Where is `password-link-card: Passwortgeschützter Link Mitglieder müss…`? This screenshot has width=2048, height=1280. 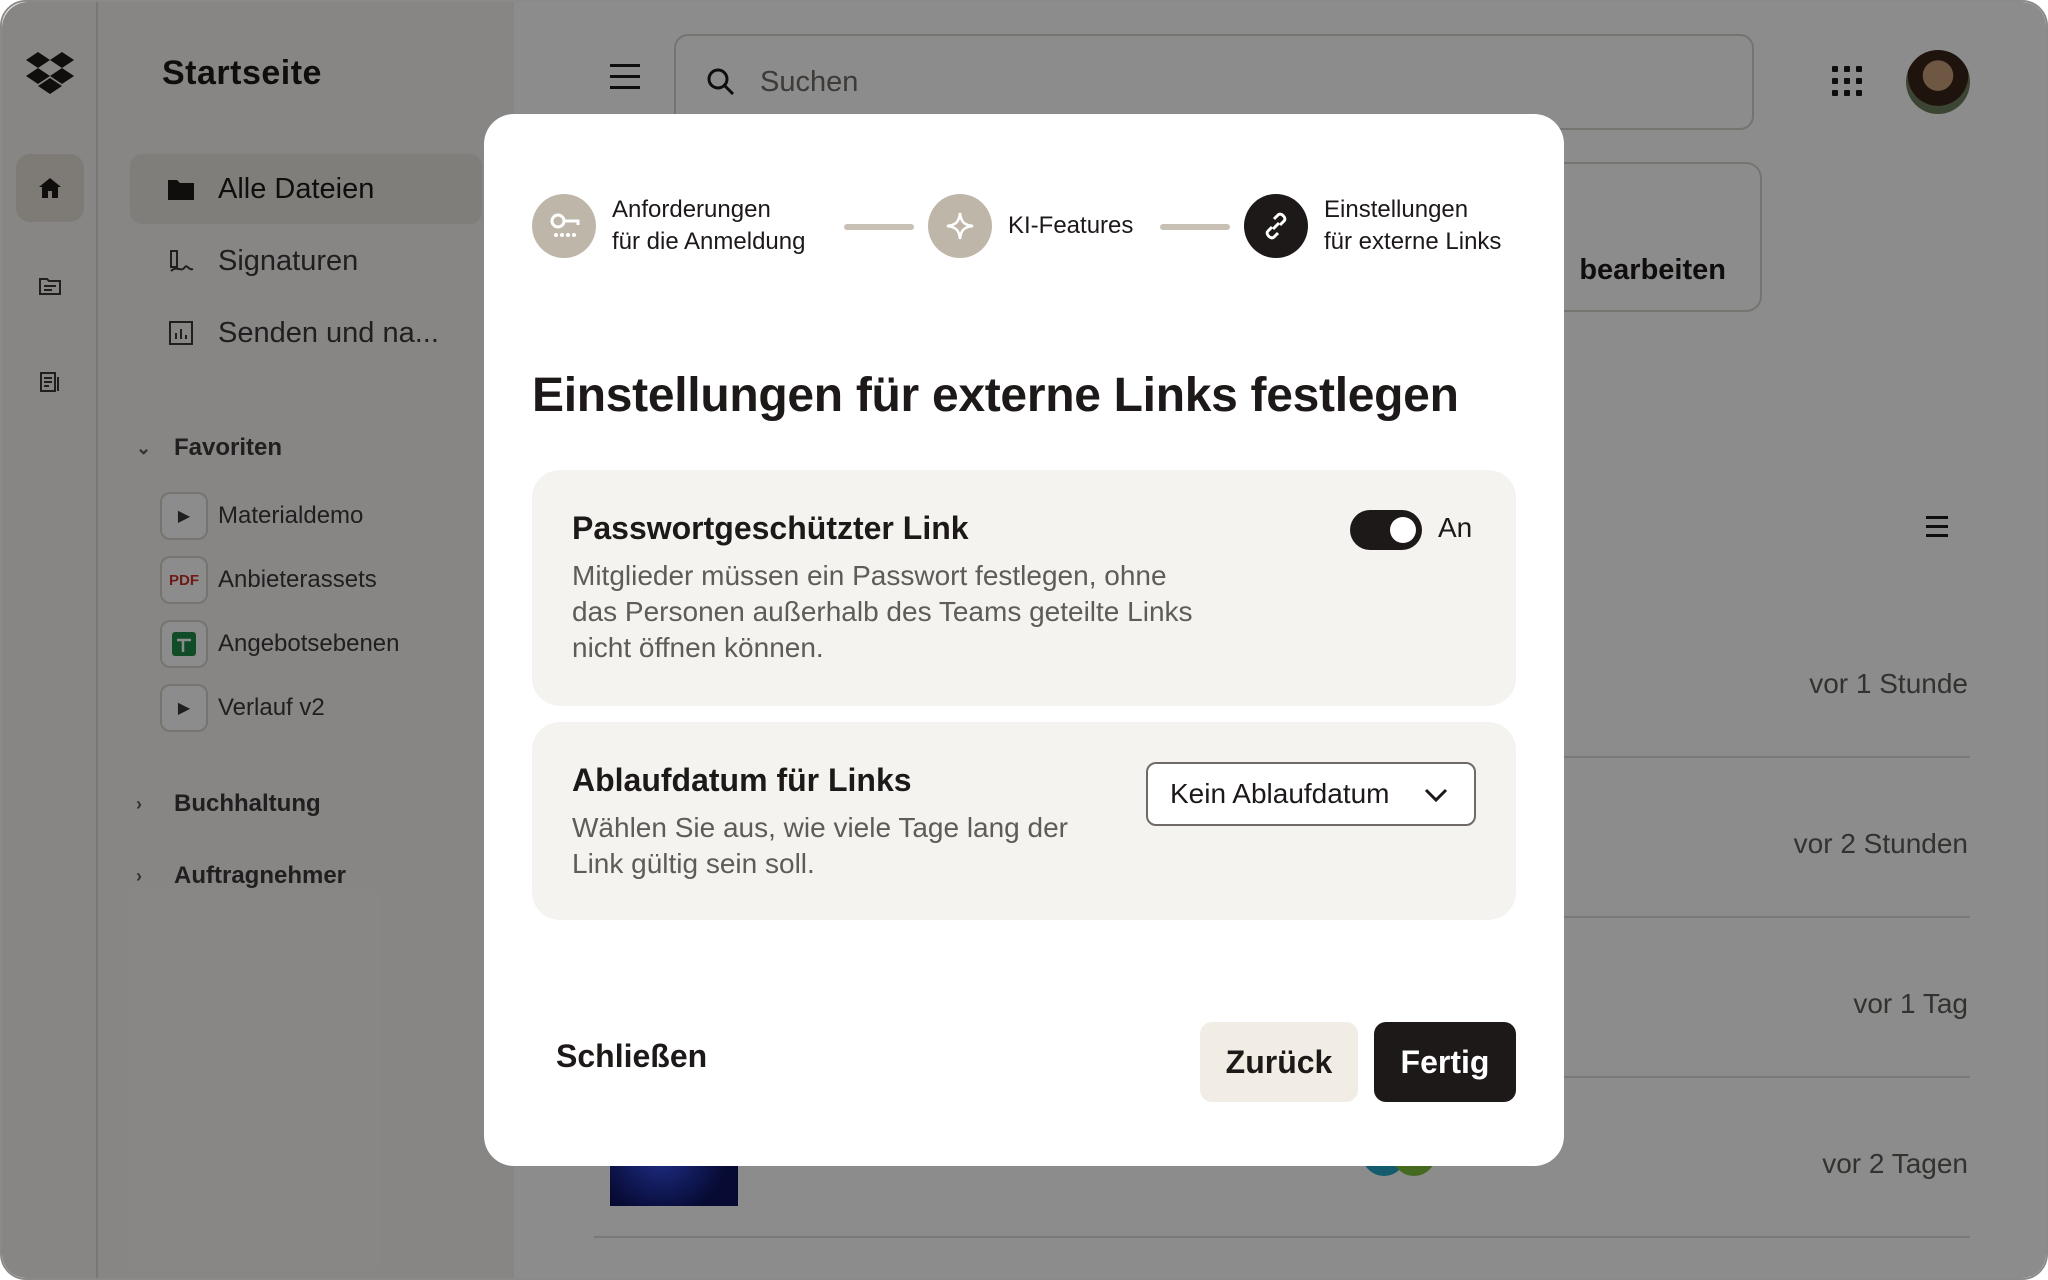 password-link-card: Passwortgeschützter Link Mitglieder müss… is located at coordinates (1024, 588).